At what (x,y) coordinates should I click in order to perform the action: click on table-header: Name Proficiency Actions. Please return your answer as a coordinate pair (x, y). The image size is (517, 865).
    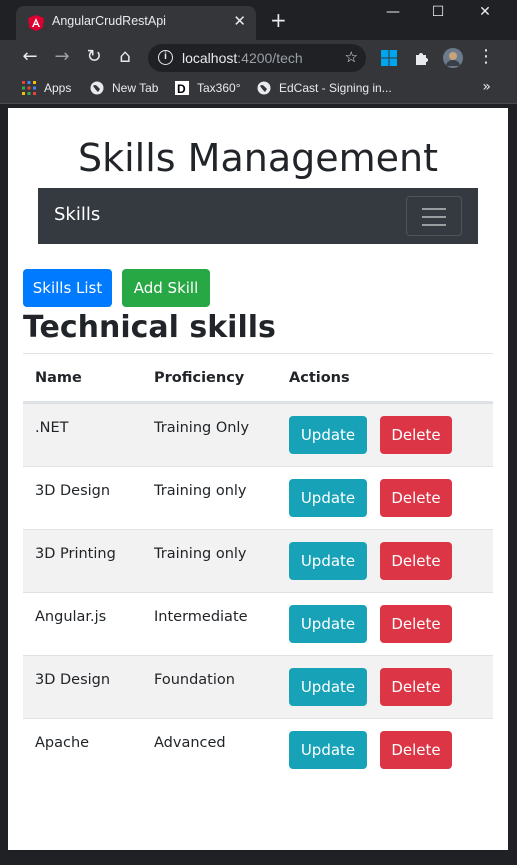
    Looking at the image, I should click on (258, 378).